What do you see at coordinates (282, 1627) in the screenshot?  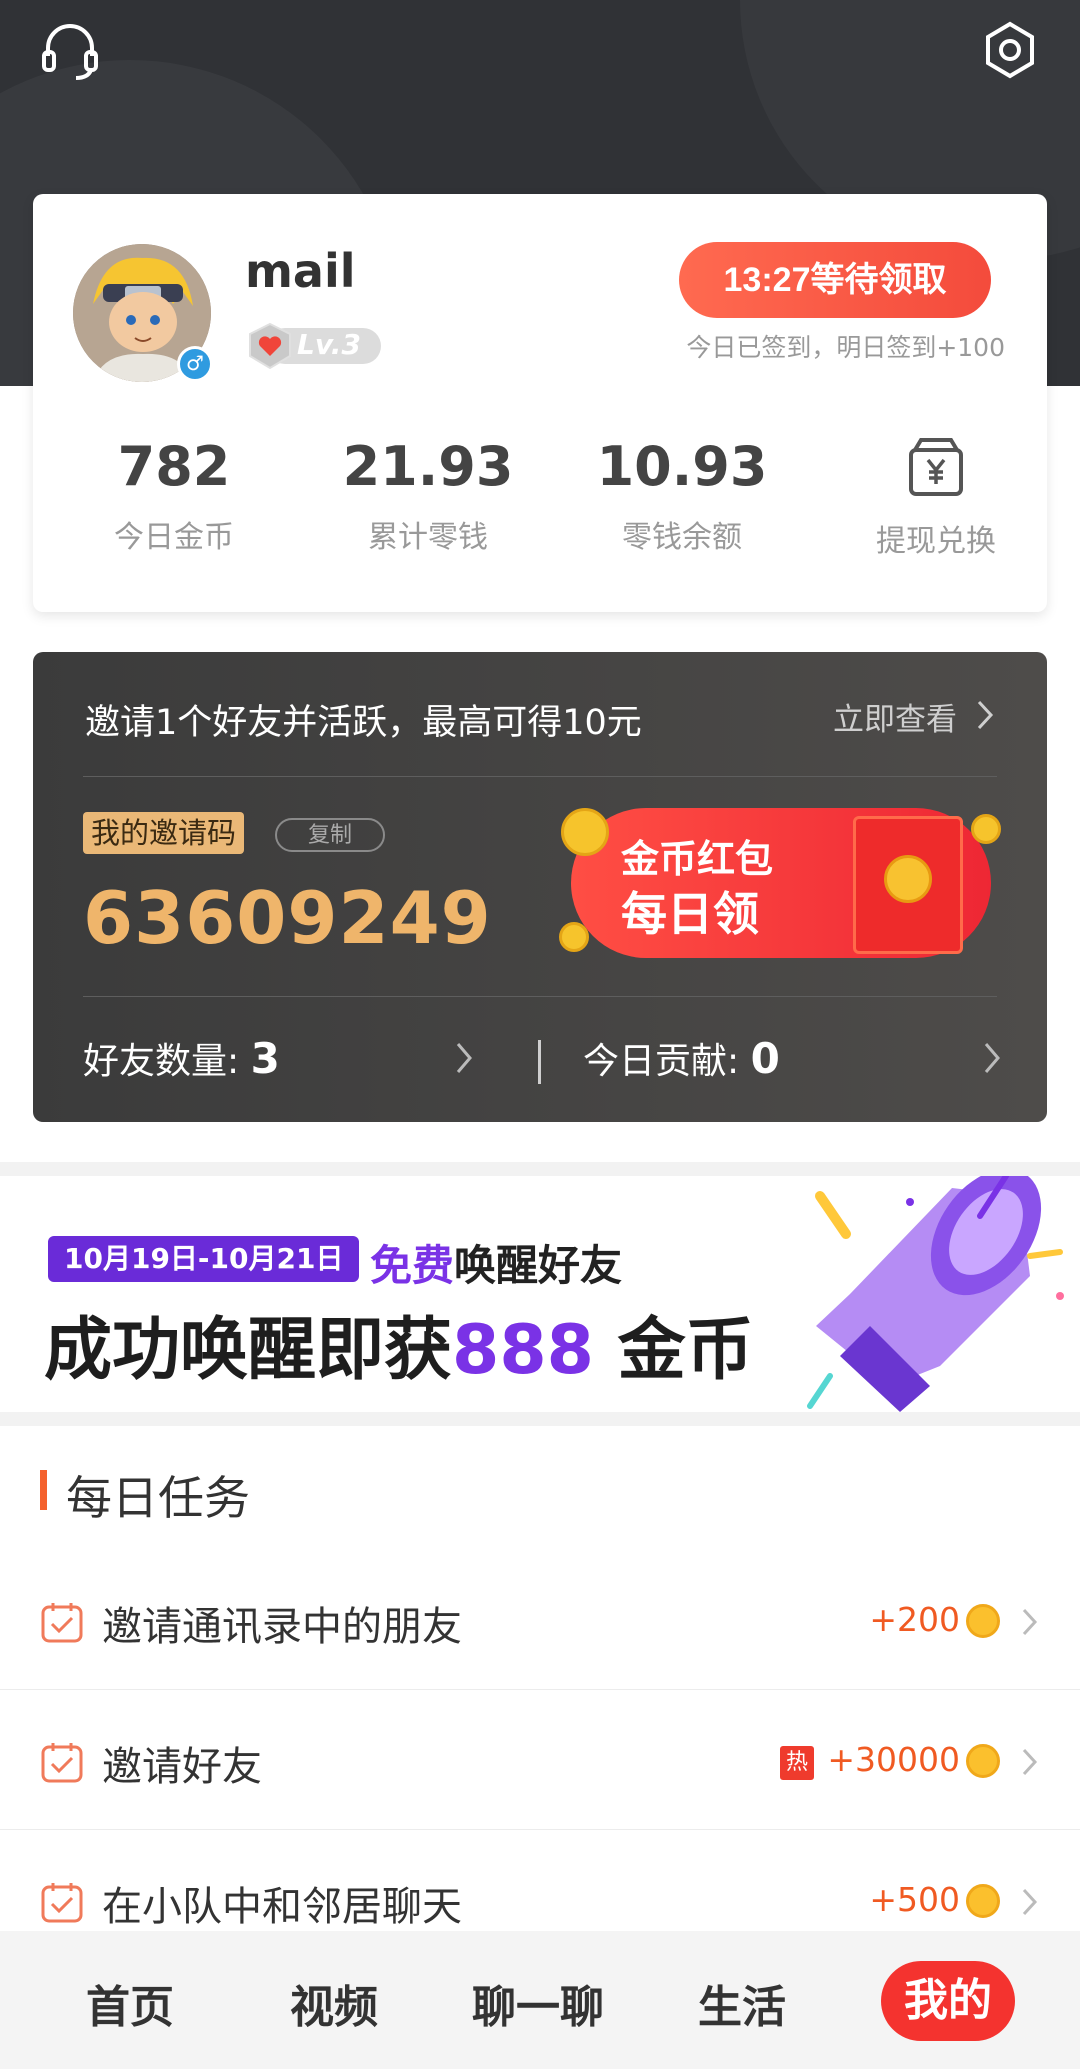 I see `task-label: 邀请通讯录中的朋友` at bounding box center [282, 1627].